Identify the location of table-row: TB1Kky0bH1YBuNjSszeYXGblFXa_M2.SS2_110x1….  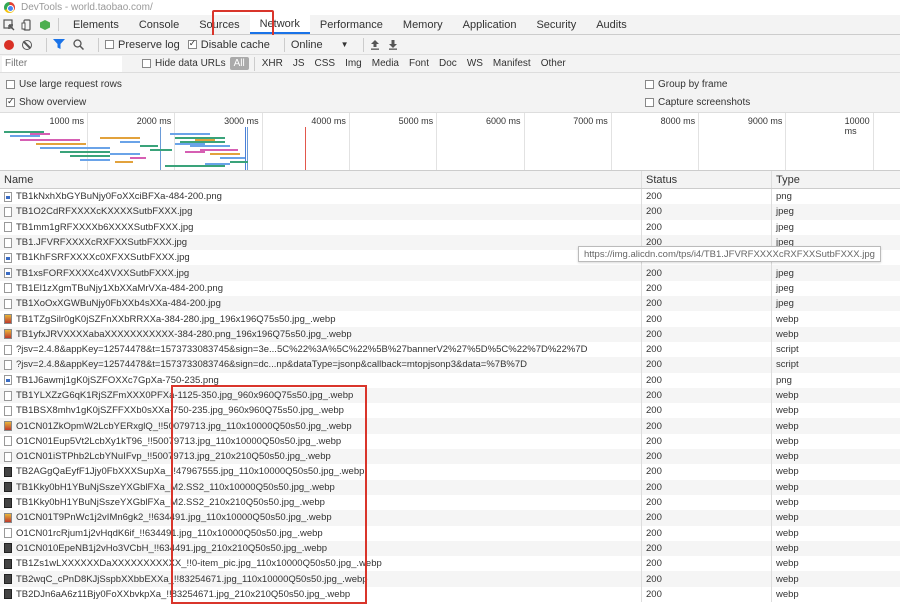
(450, 487).